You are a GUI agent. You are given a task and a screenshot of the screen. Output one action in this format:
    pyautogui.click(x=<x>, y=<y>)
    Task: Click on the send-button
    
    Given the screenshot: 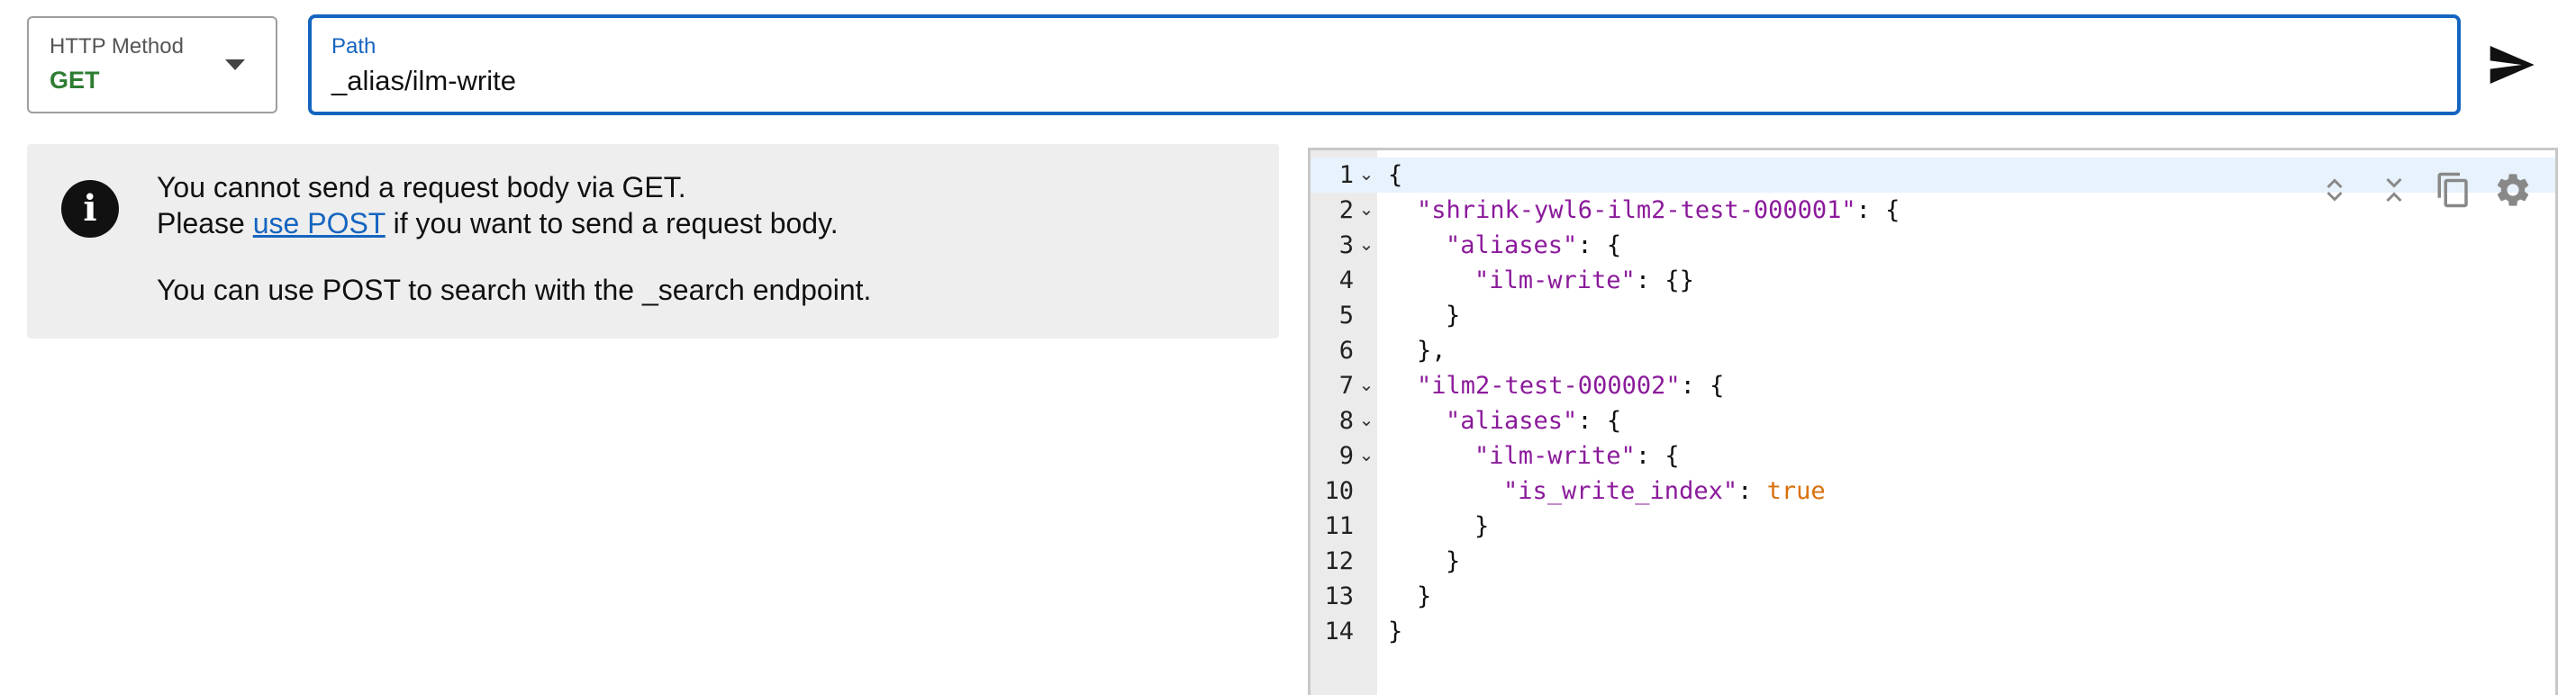 What is the action you would take?
    pyautogui.click(x=2511, y=65)
    